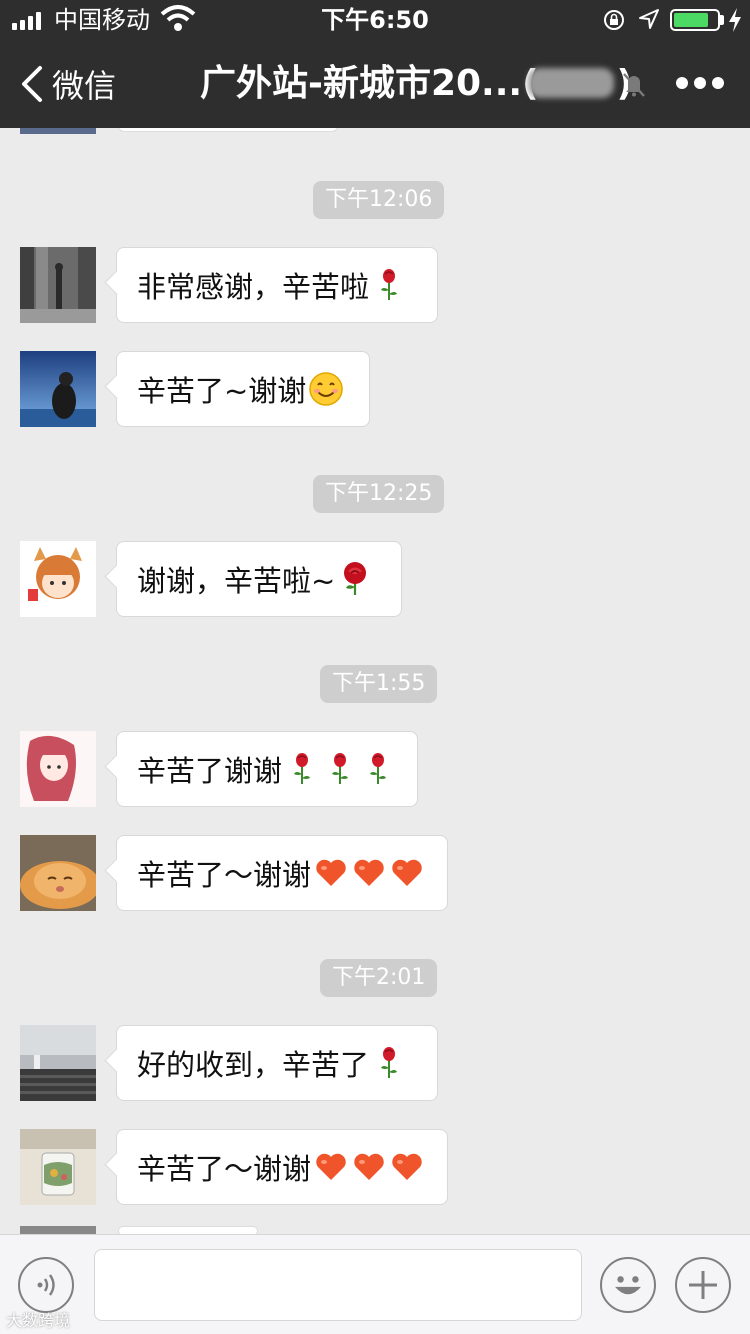 Image resolution: width=750 pixels, height=1334 pixels. Describe the element at coordinates (375, 20) in the screenshot. I see `status-bar: 中国移动 下午6:50` at that location.